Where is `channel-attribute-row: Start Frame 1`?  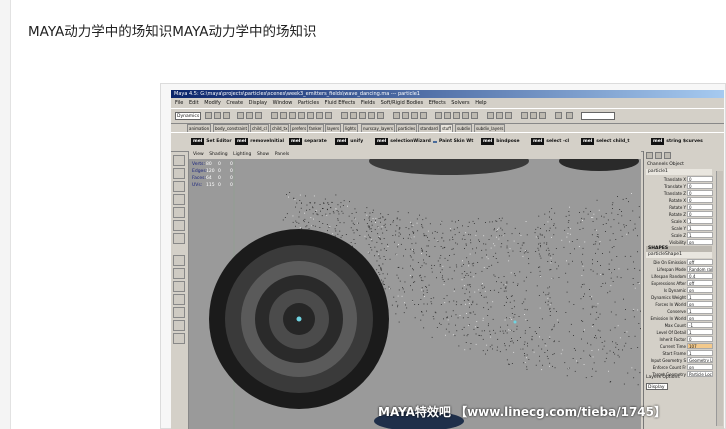
channel-attribute-row: Start Frame 1 is located at coordinates (679, 353).